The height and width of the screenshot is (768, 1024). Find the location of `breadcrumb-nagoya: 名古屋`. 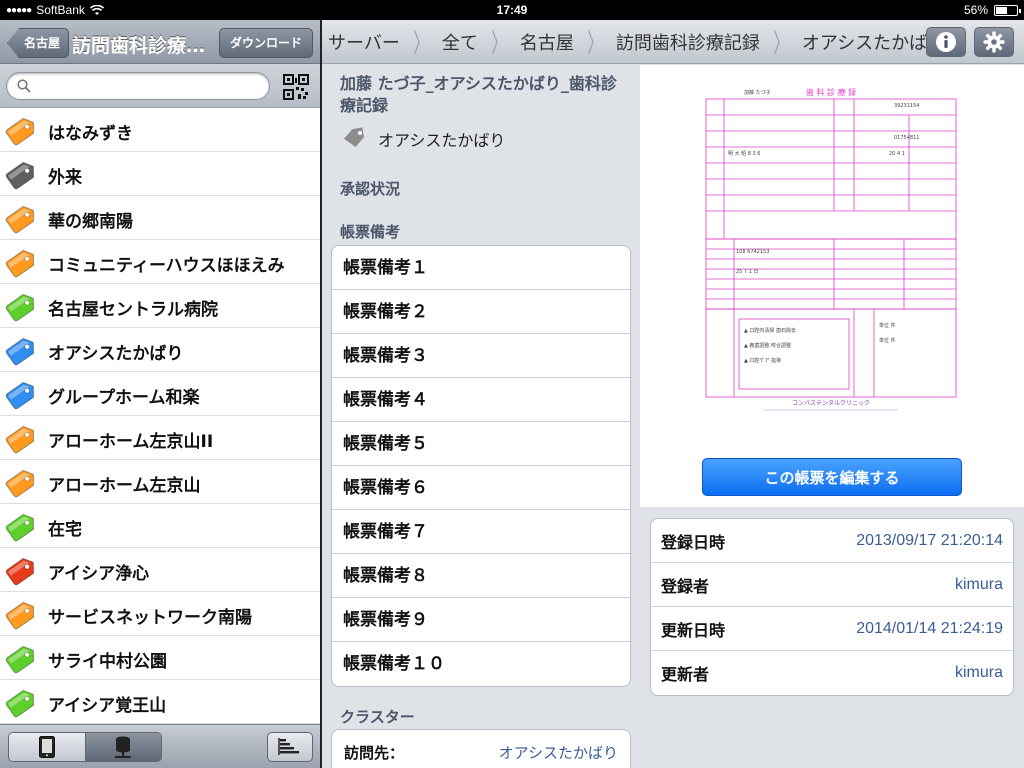

breadcrumb-nagoya: 名古屋 is located at coordinates (547, 42).